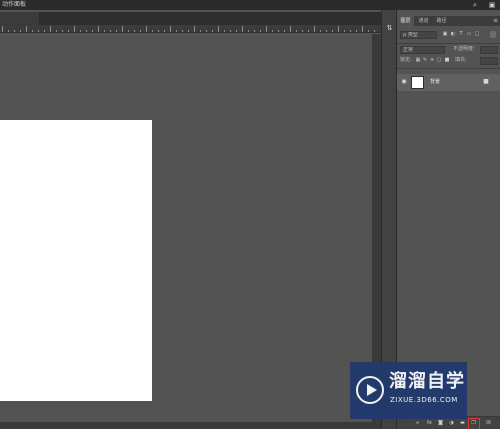 This screenshot has height=429, width=500. I want to click on panel-tabs: 图层 通道 路径 ≡, so click(448, 21).